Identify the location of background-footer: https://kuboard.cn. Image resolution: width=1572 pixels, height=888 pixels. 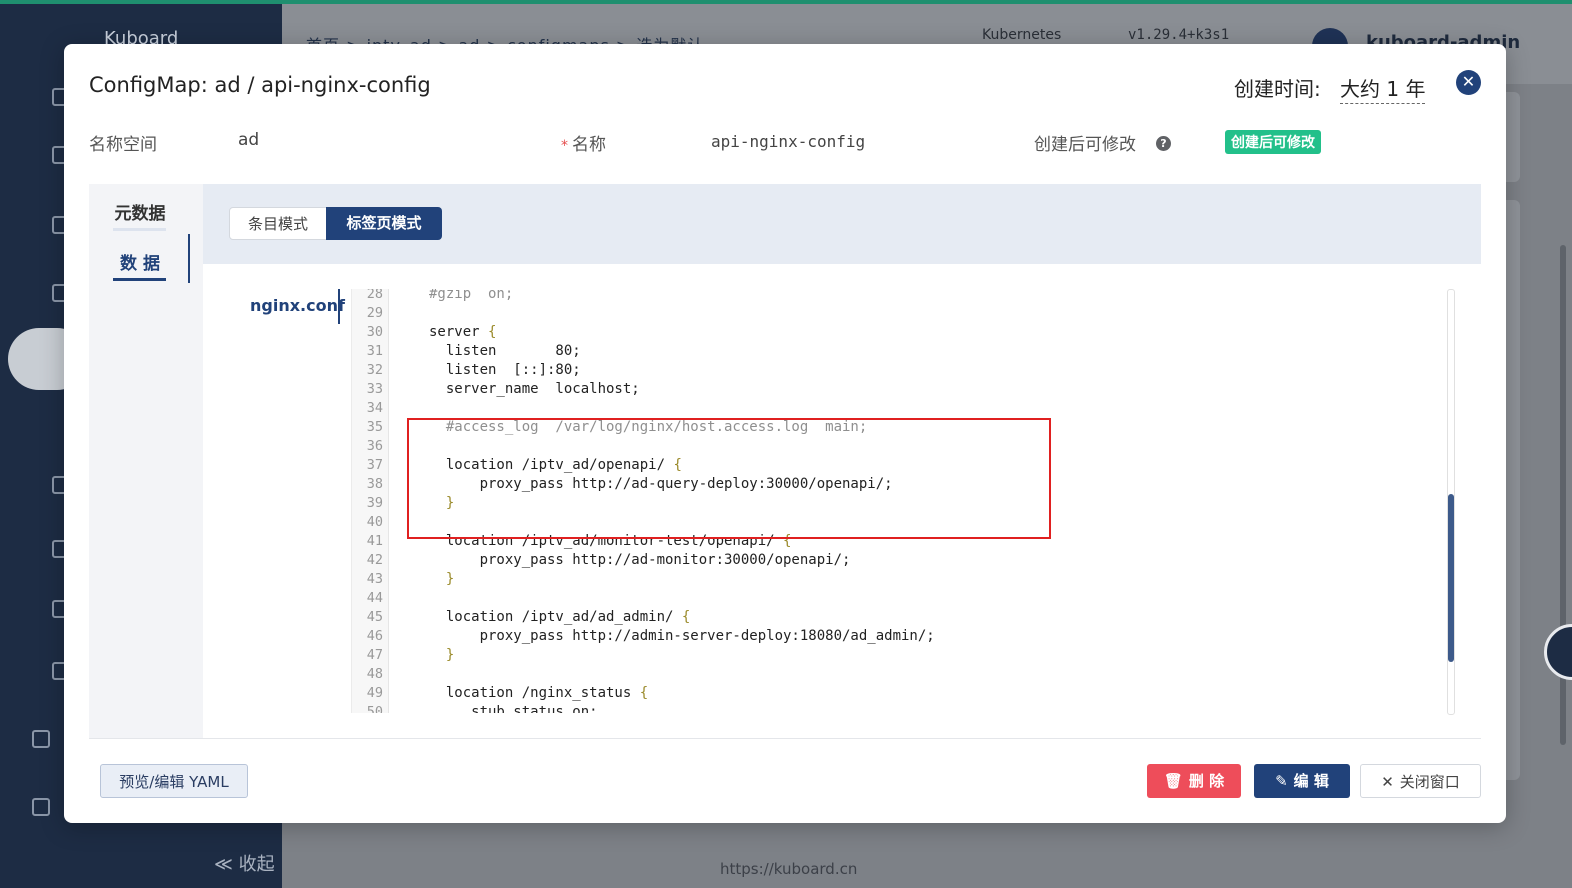
(789, 869).